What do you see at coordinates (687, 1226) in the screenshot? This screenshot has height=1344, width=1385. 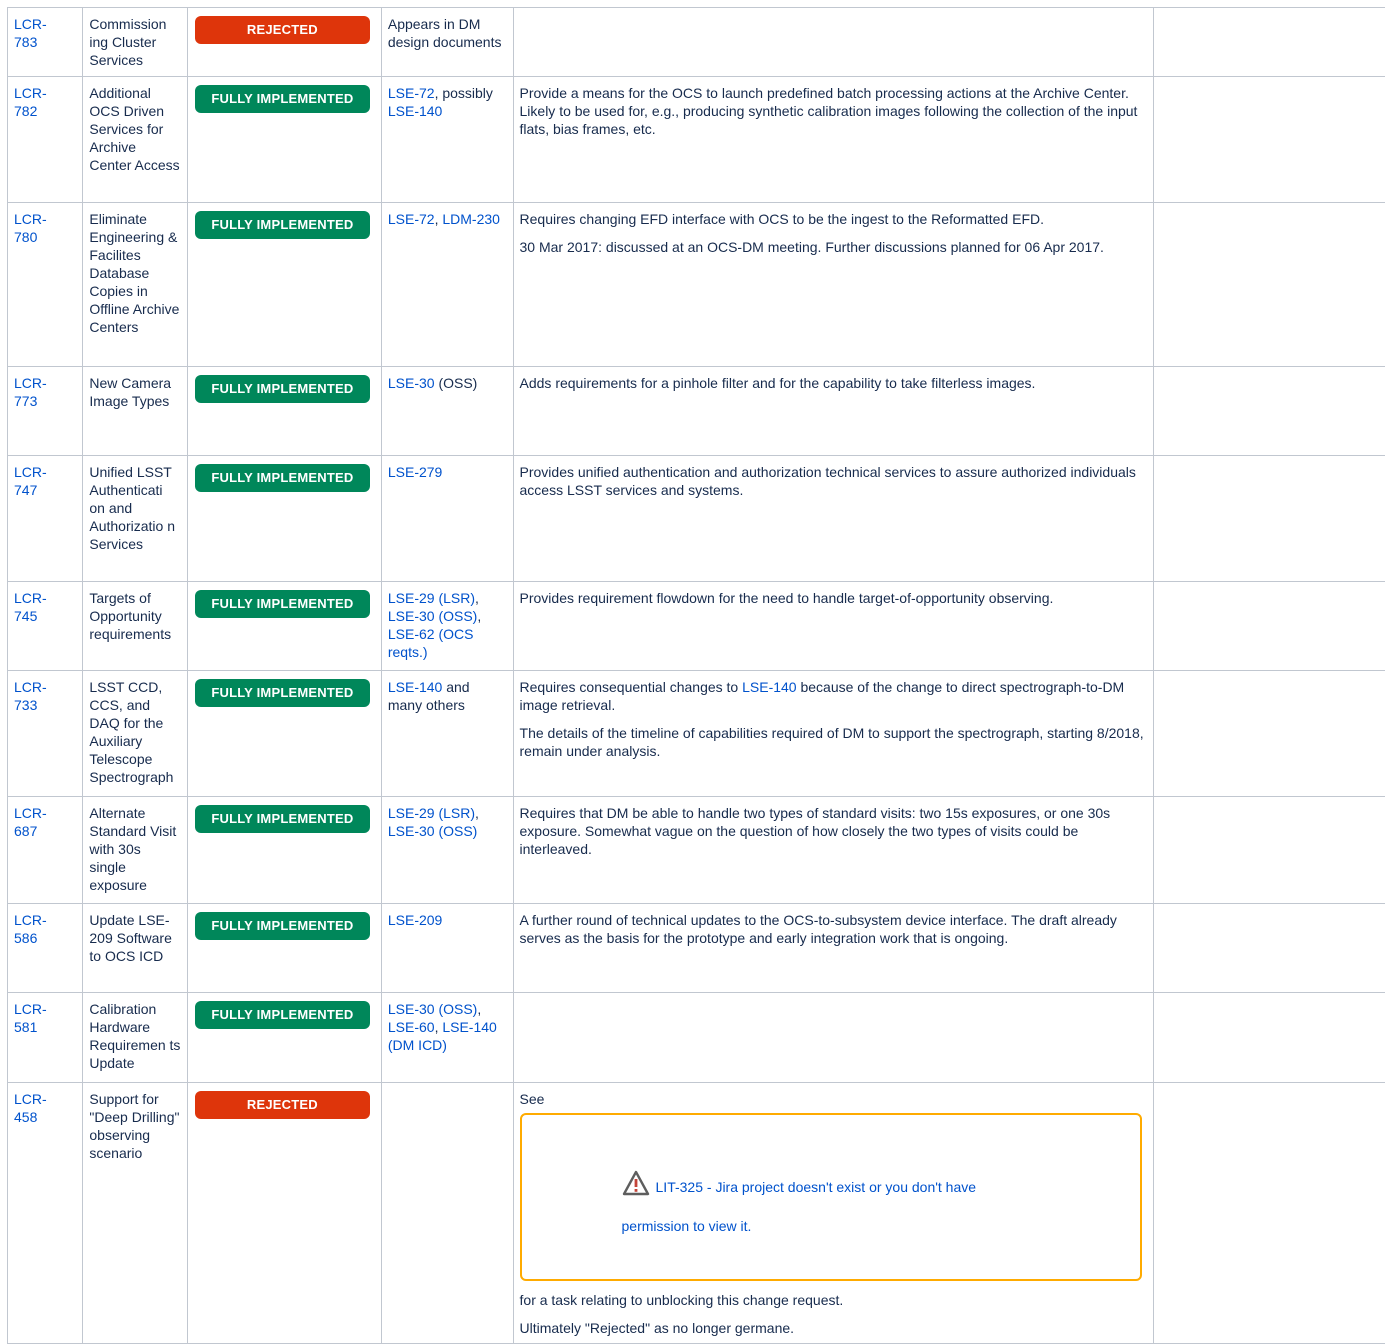 I see `jira-error-text-2: permission to view it.` at bounding box center [687, 1226].